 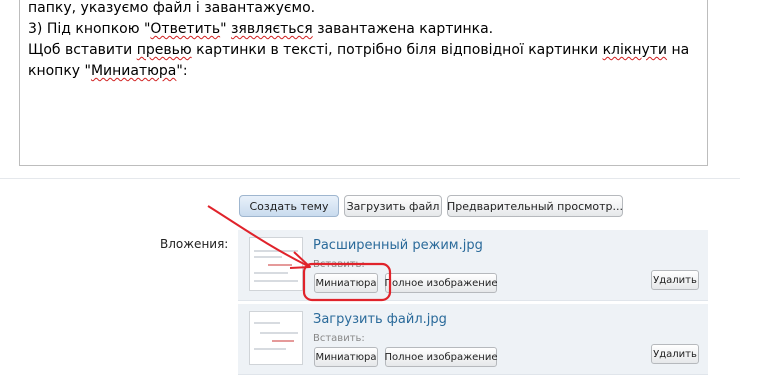 I want to click on create-topic-button: Создать тему, so click(x=289, y=206).